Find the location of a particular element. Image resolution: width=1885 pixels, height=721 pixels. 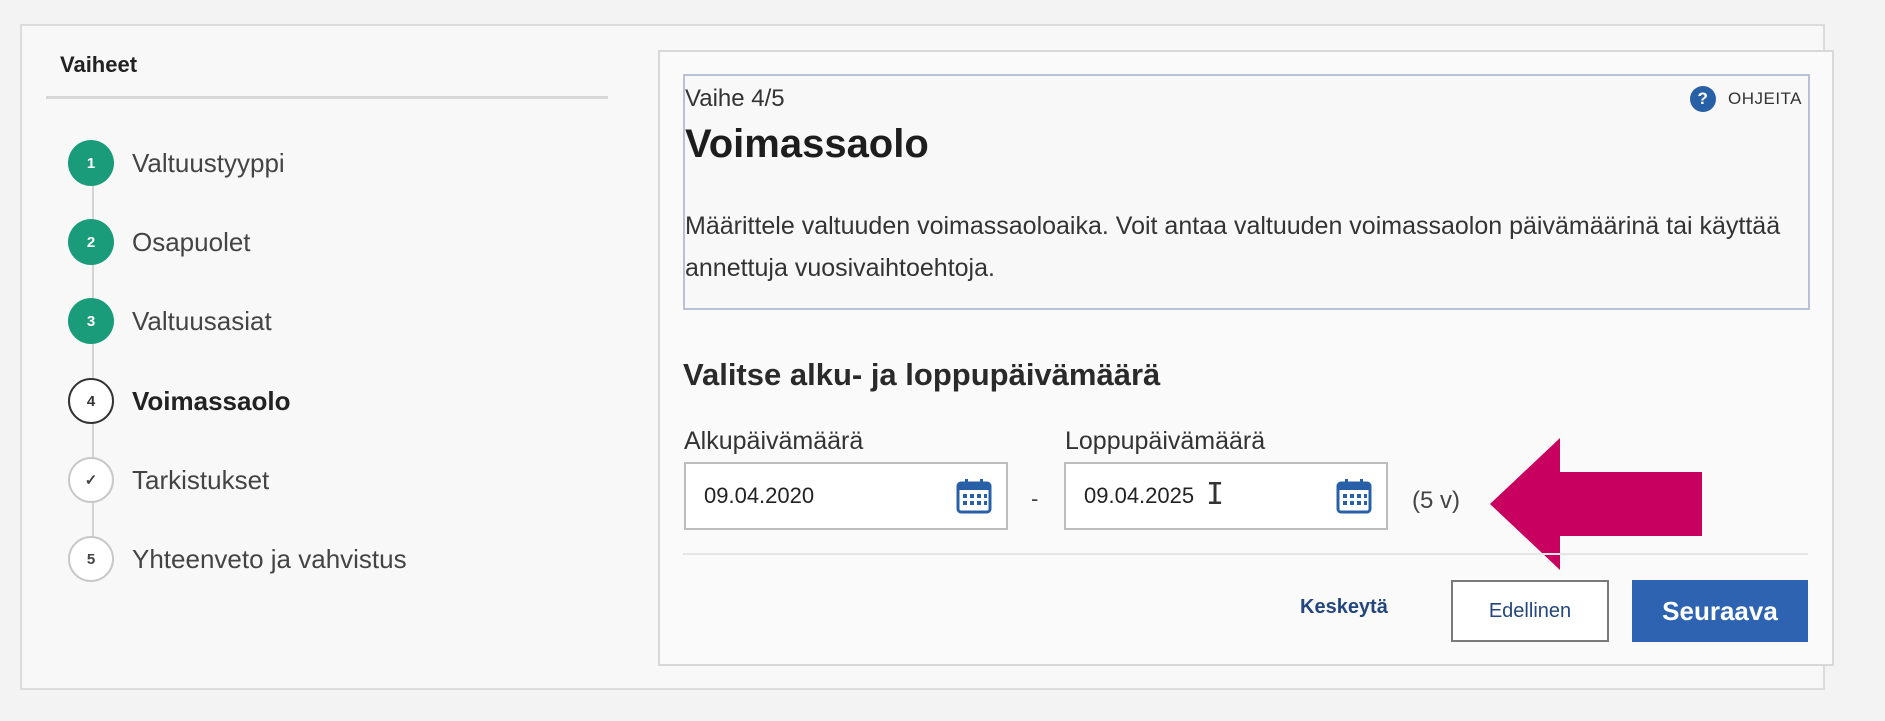

duration-indicator: (5 v) is located at coordinates (1436, 500).